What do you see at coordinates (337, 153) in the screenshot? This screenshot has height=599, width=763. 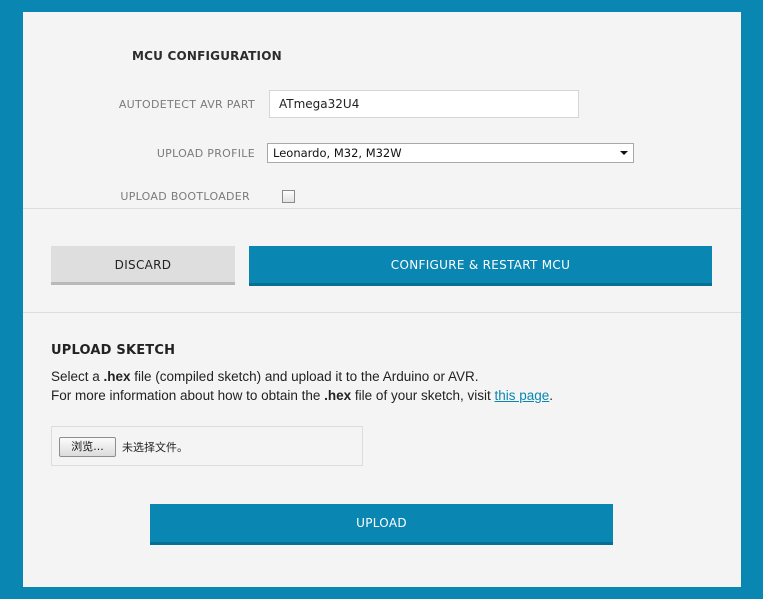 I see `upload-profile-value: Leonardo, M32, M32W` at bounding box center [337, 153].